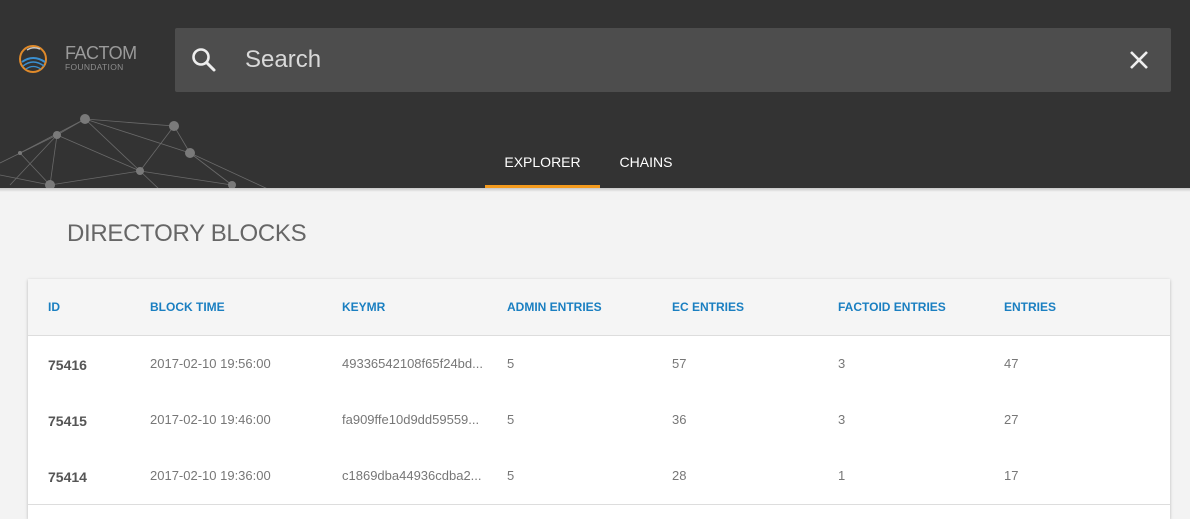  I want to click on brand-subtitle: FOUNDATION, so click(94, 67).